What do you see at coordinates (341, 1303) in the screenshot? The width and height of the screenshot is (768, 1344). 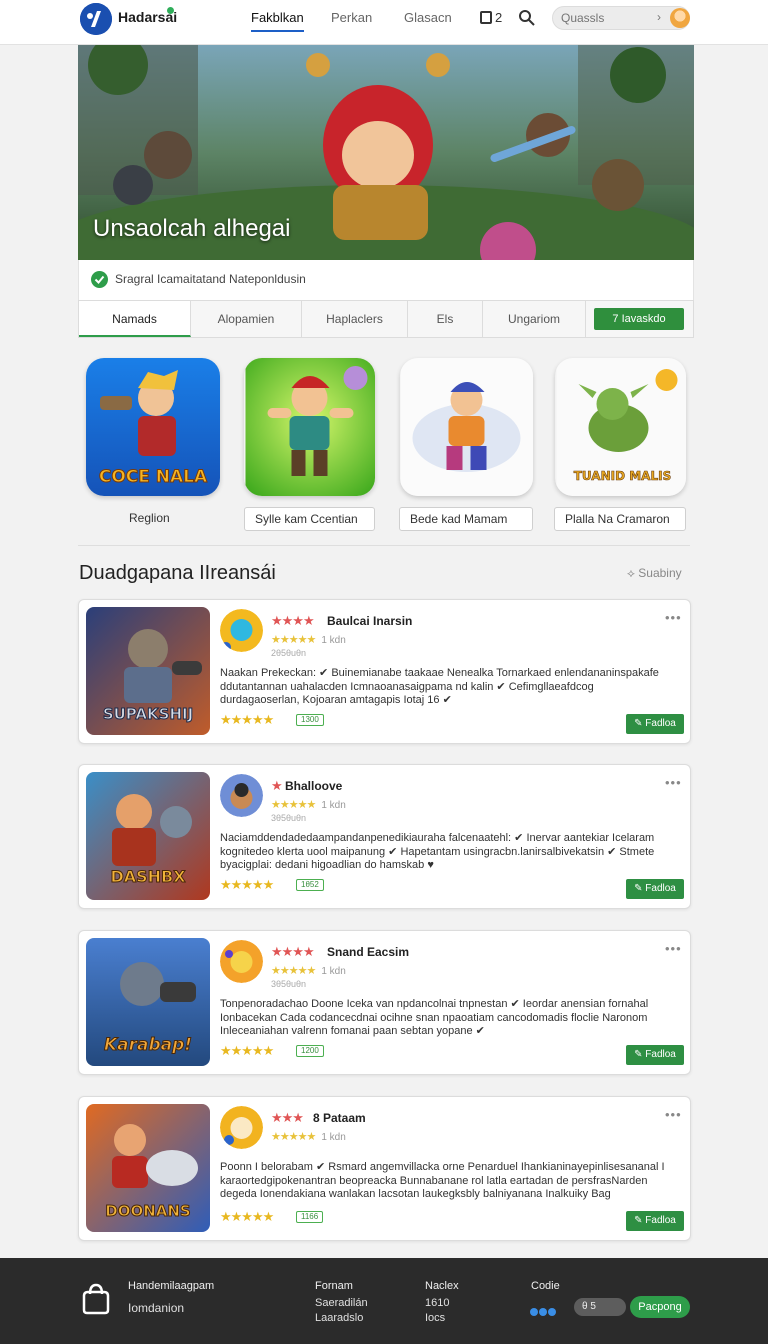 I see `footer-col2-item: Saeradilán` at bounding box center [341, 1303].